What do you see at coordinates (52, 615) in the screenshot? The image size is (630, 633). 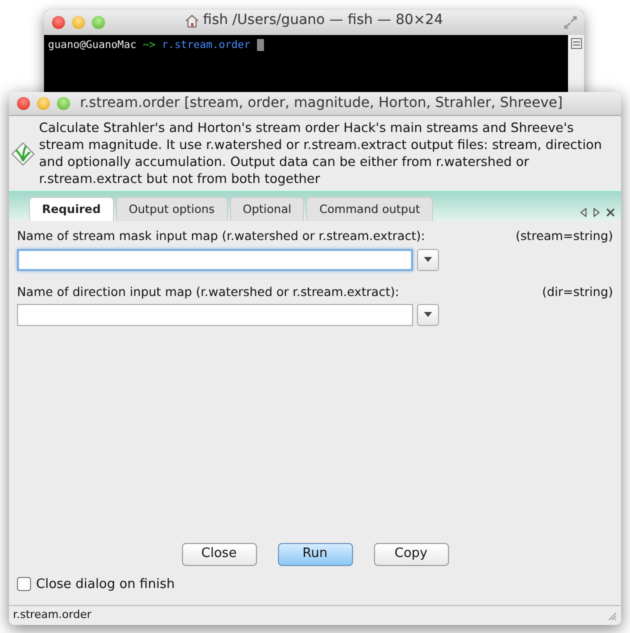 I see `status-text: r.stream.order` at bounding box center [52, 615].